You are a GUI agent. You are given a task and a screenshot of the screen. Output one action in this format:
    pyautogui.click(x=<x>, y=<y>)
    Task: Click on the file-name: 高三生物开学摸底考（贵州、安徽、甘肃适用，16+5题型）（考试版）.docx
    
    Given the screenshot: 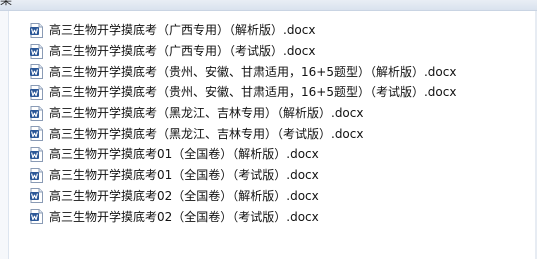 What is the action you would take?
    pyautogui.click(x=253, y=92)
    